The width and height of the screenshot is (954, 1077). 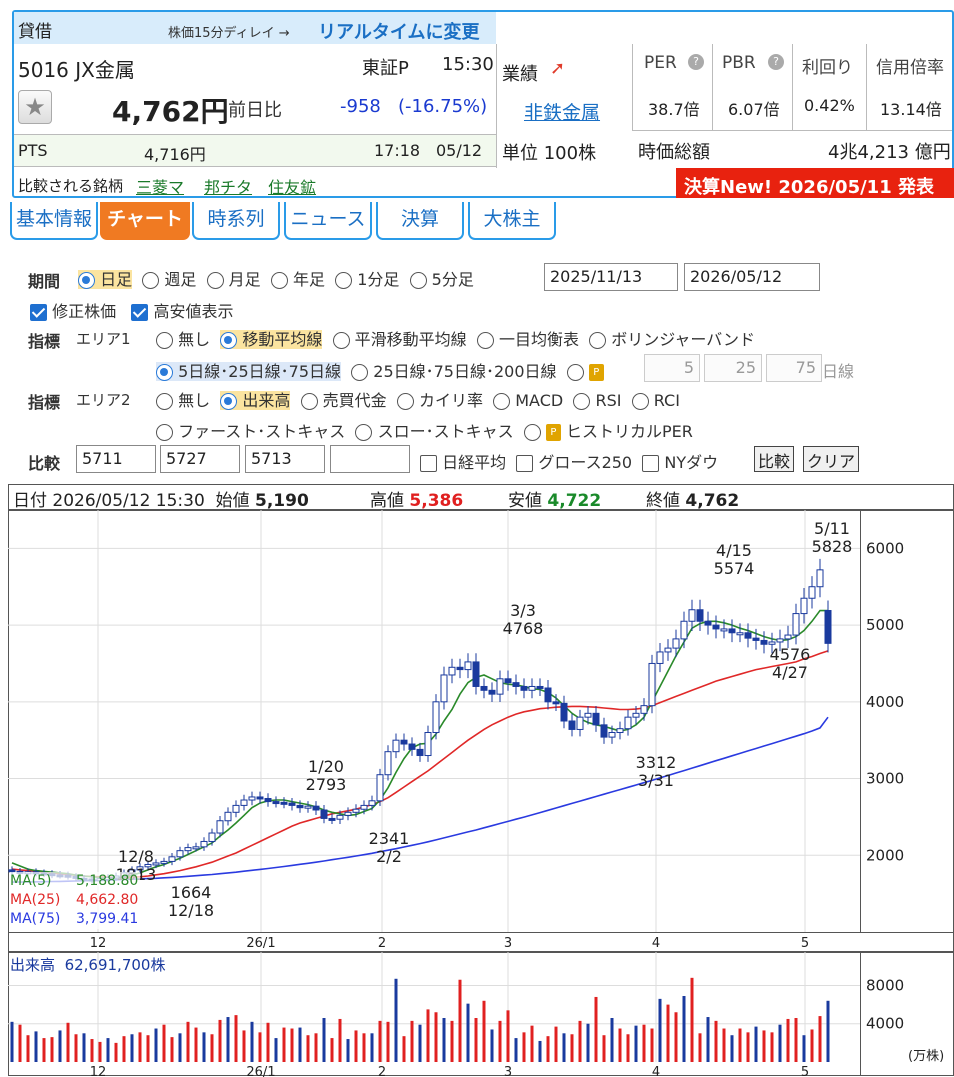 What do you see at coordinates (38, 312) in the screenshot?
I see `adjusted-price-checkbox` at bounding box center [38, 312].